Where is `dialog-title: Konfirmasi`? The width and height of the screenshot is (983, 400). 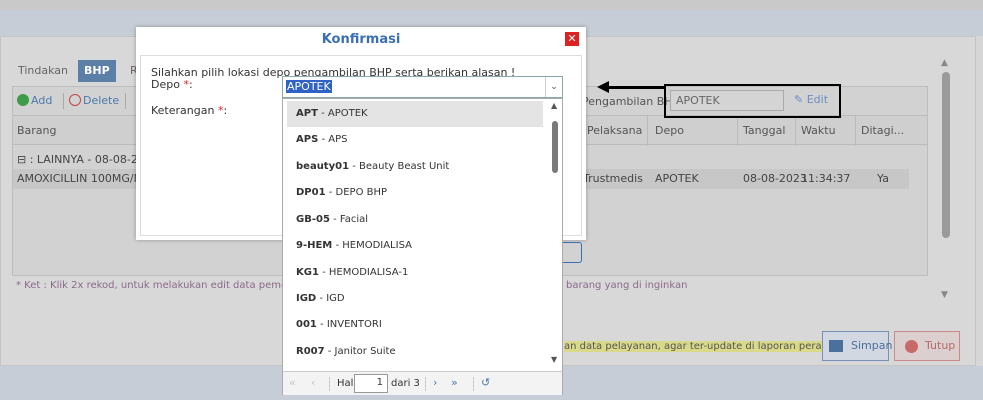
dialog-title: Konfirmasi is located at coordinates (361, 39).